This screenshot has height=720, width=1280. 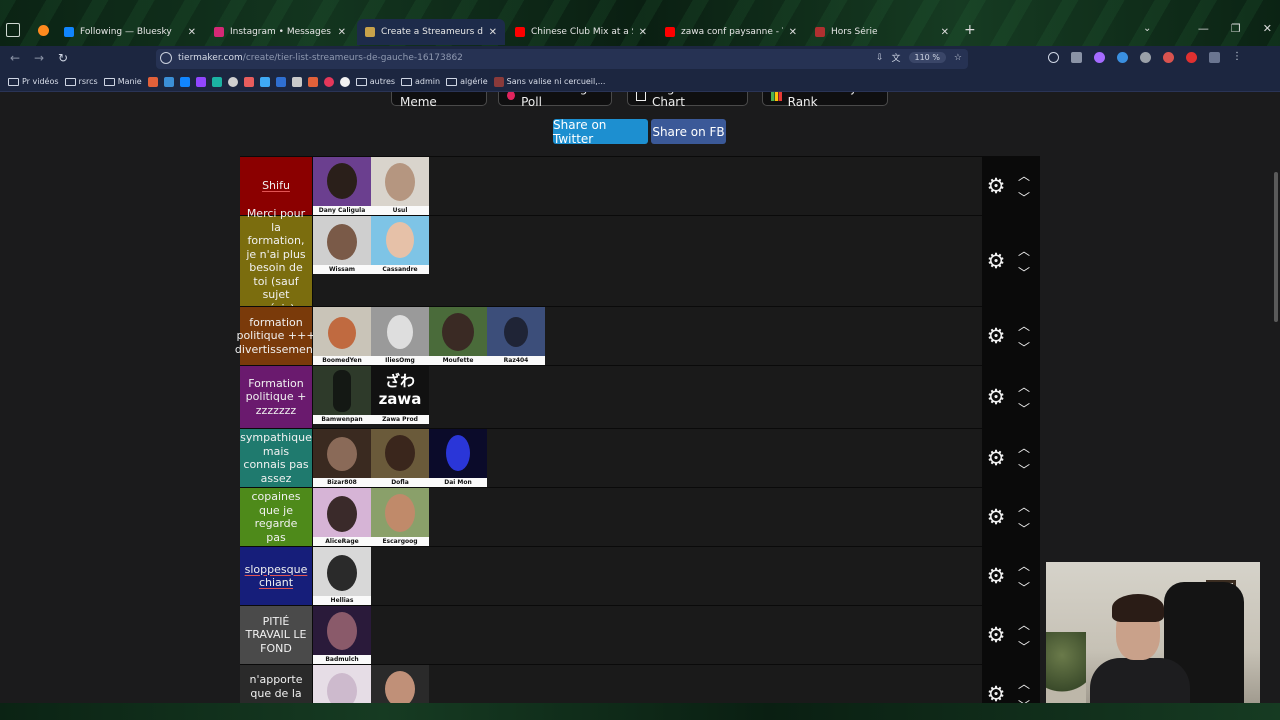 I want to click on share-twitter-button: Share on Twitter, so click(x=600, y=132).